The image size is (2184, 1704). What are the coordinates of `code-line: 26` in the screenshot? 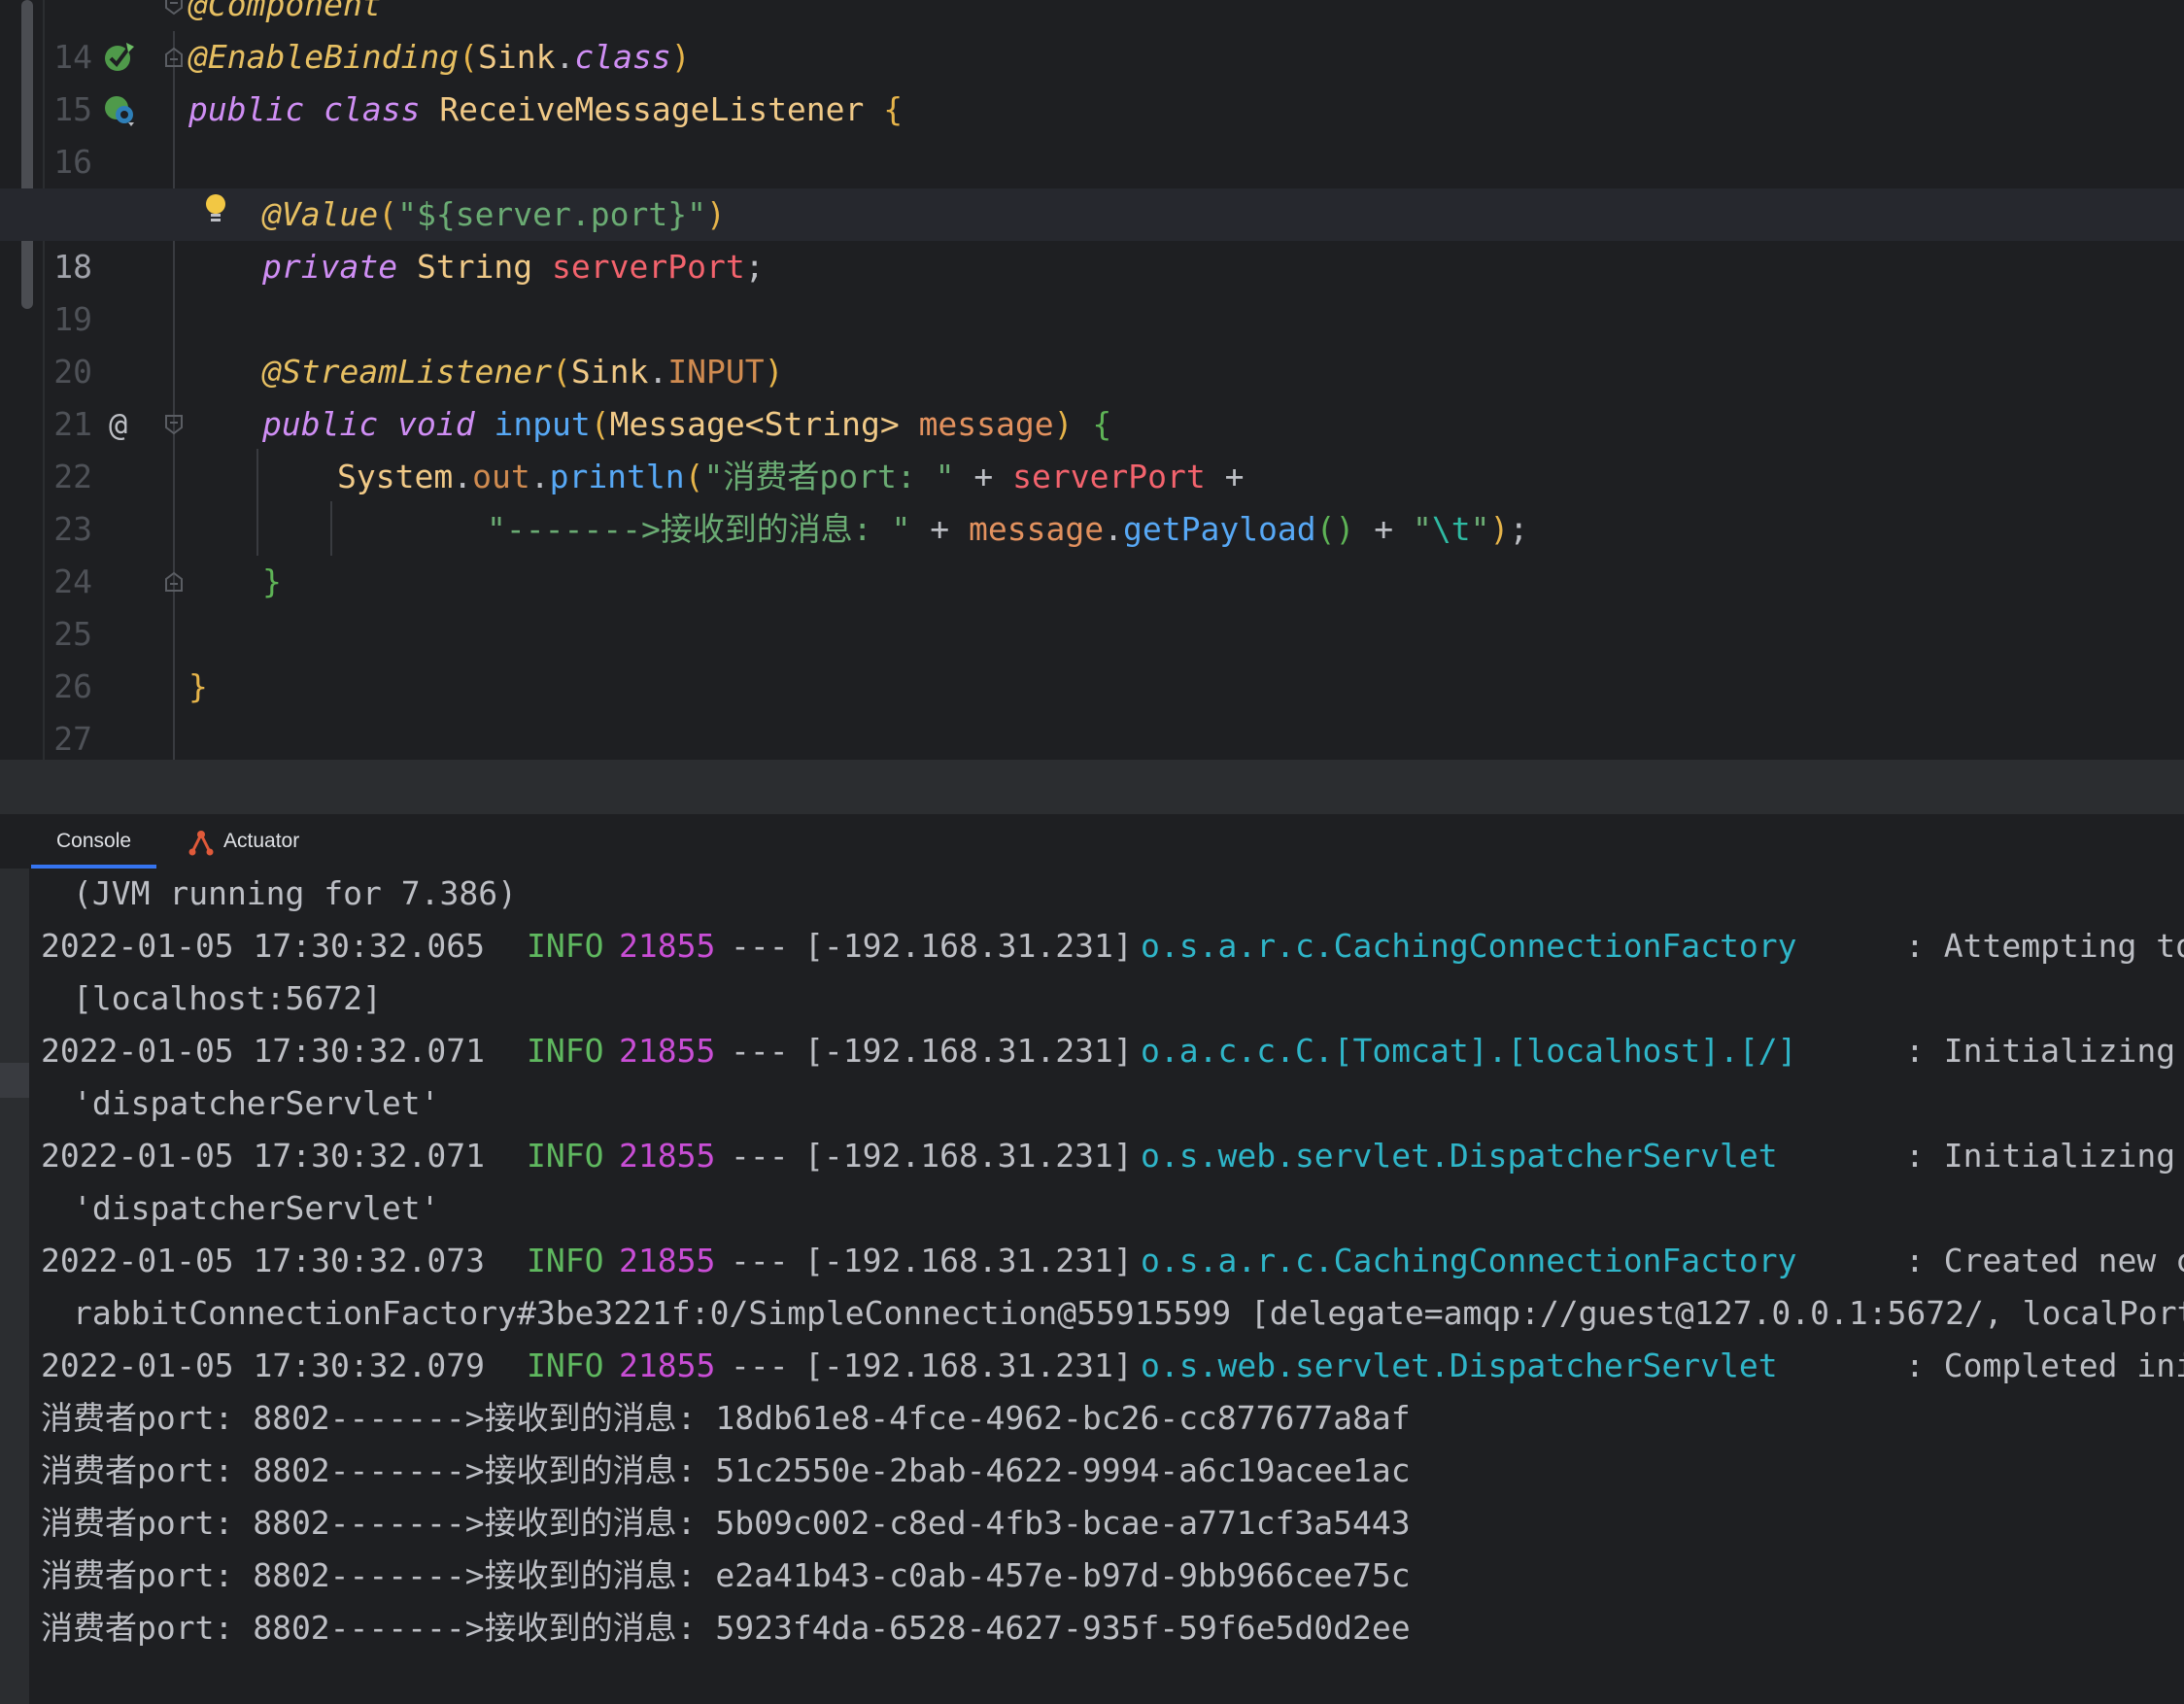 It's located at (1092, 656).